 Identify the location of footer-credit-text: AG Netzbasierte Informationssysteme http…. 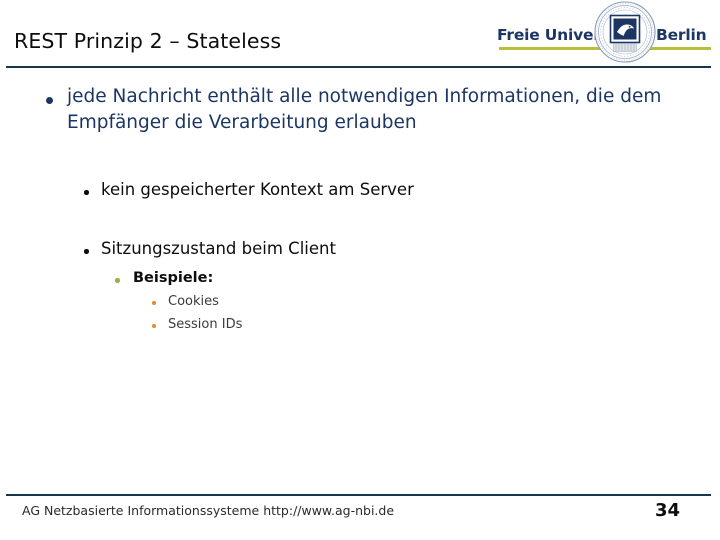
(208, 510).